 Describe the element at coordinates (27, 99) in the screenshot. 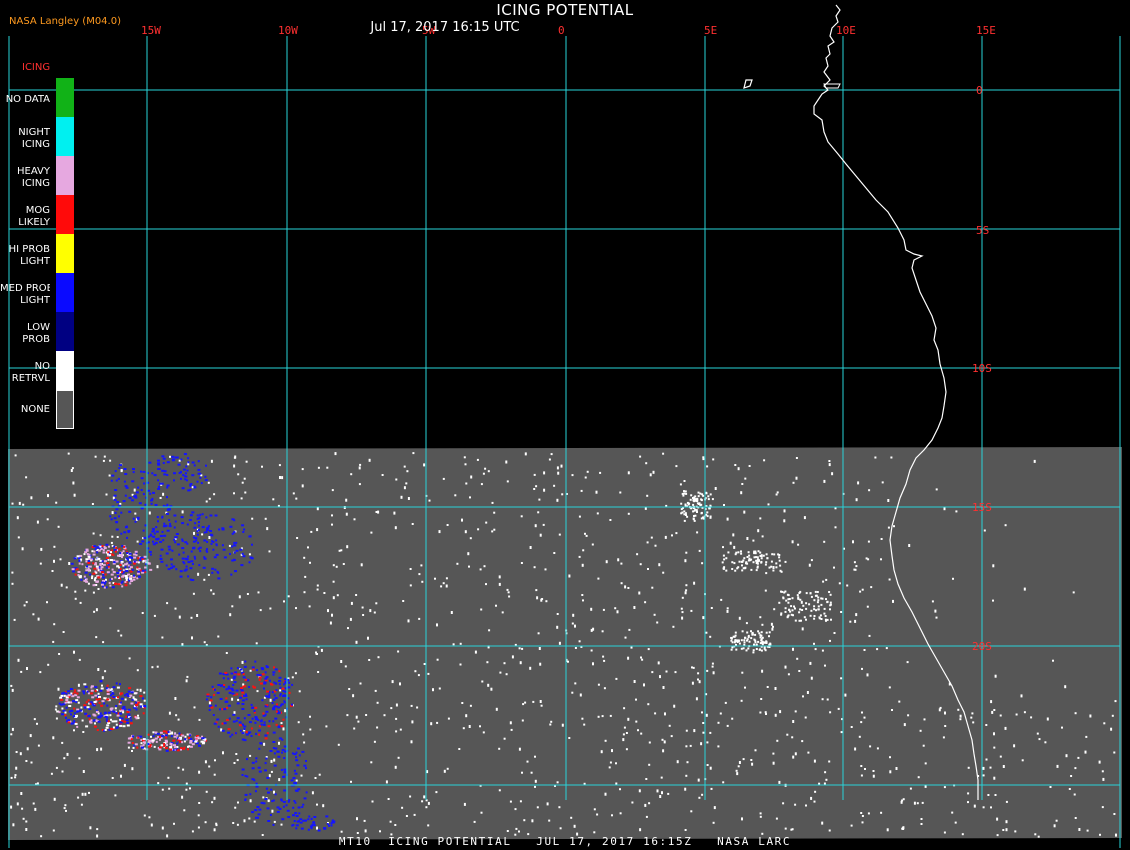

I see `legend-label-no-data: NO DATA` at that location.